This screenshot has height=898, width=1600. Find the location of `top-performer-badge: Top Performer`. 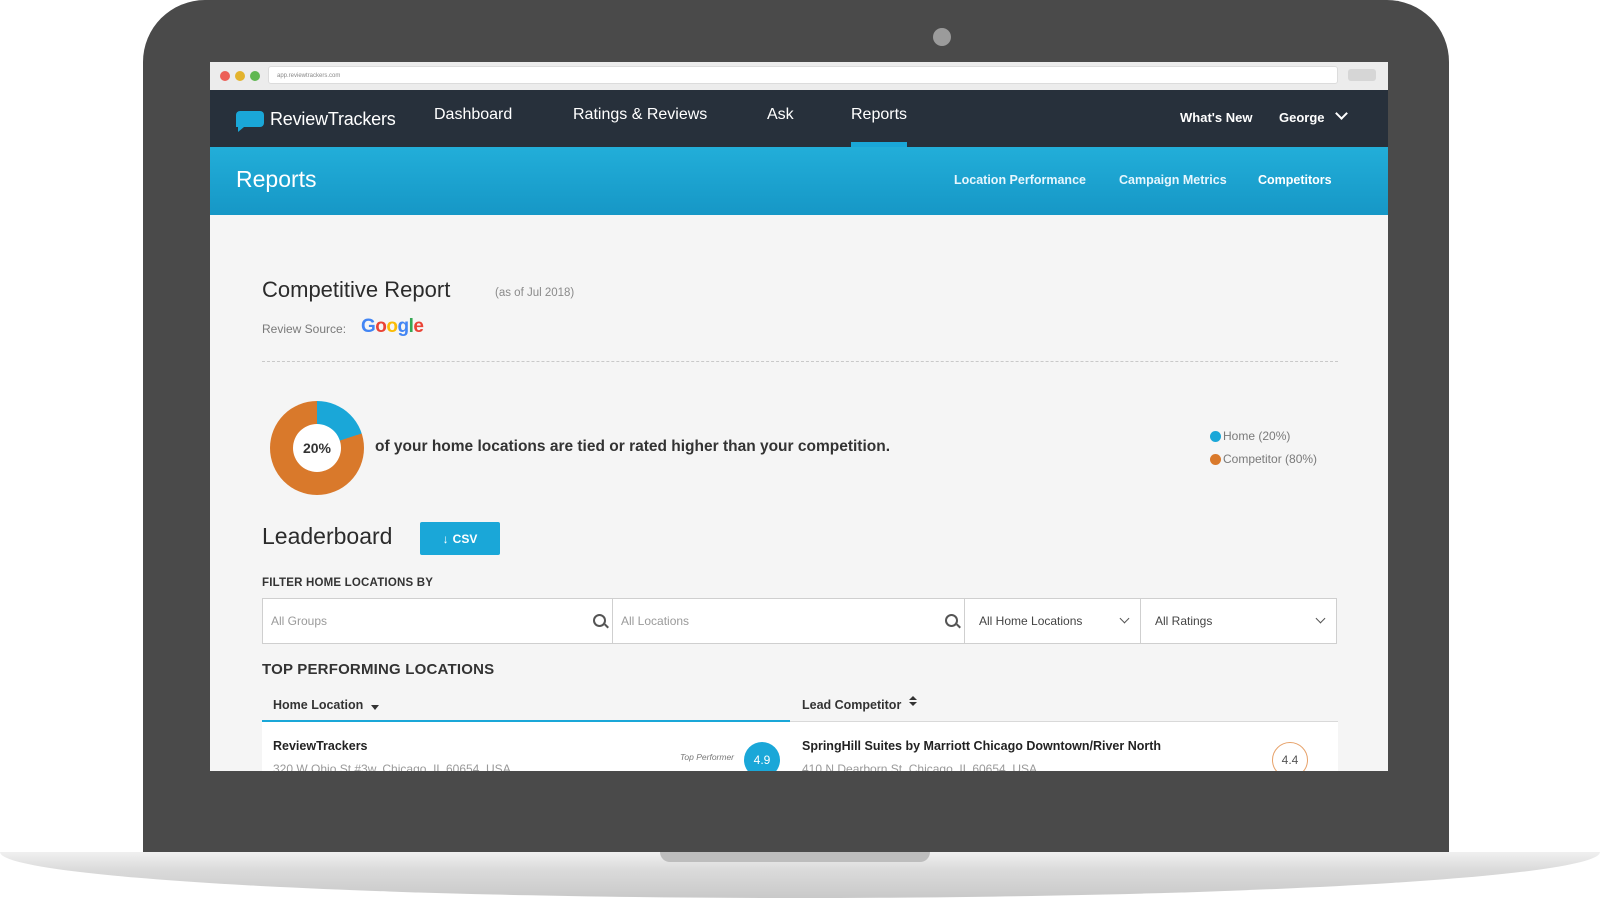

top-performer-badge: Top Performer is located at coordinates (707, 757).